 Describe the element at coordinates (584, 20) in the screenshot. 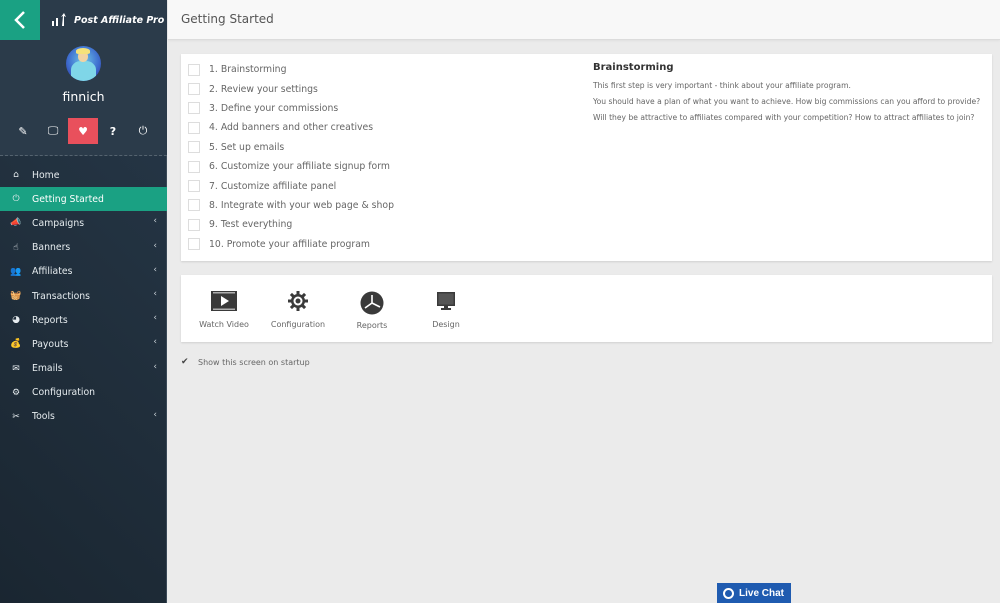

I see `page-header: Getting Started` at that location.